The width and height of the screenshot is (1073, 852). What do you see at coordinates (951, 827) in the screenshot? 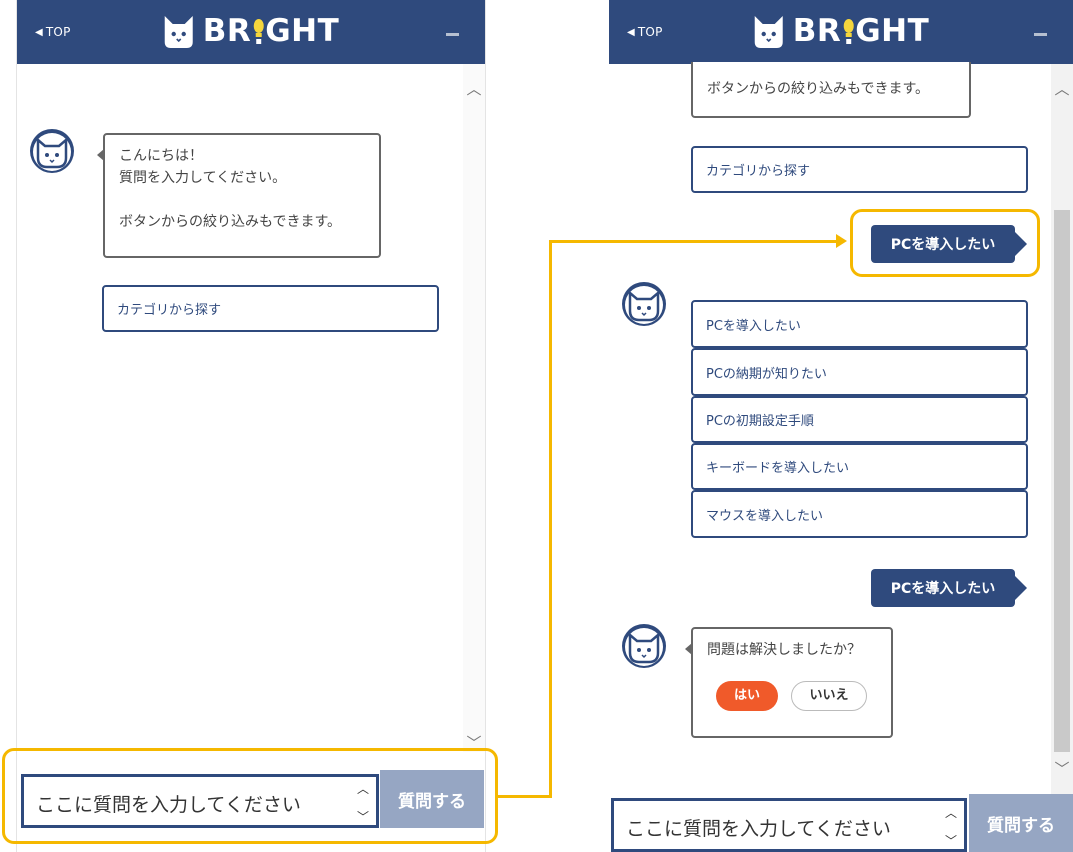
I see `input-spinner: ︿ ﹀` at bounding box center [951, 827].